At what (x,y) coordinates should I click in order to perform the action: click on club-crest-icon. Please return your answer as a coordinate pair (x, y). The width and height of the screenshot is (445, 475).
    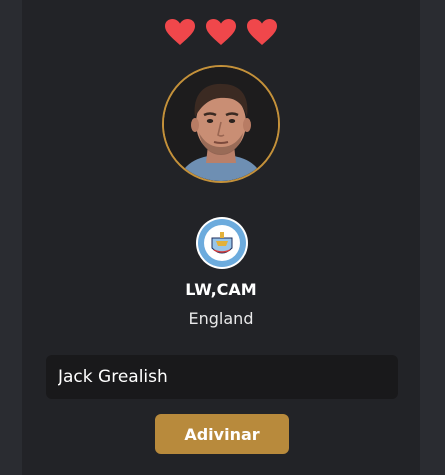
    Looking at the image, I should click on (222, 243).